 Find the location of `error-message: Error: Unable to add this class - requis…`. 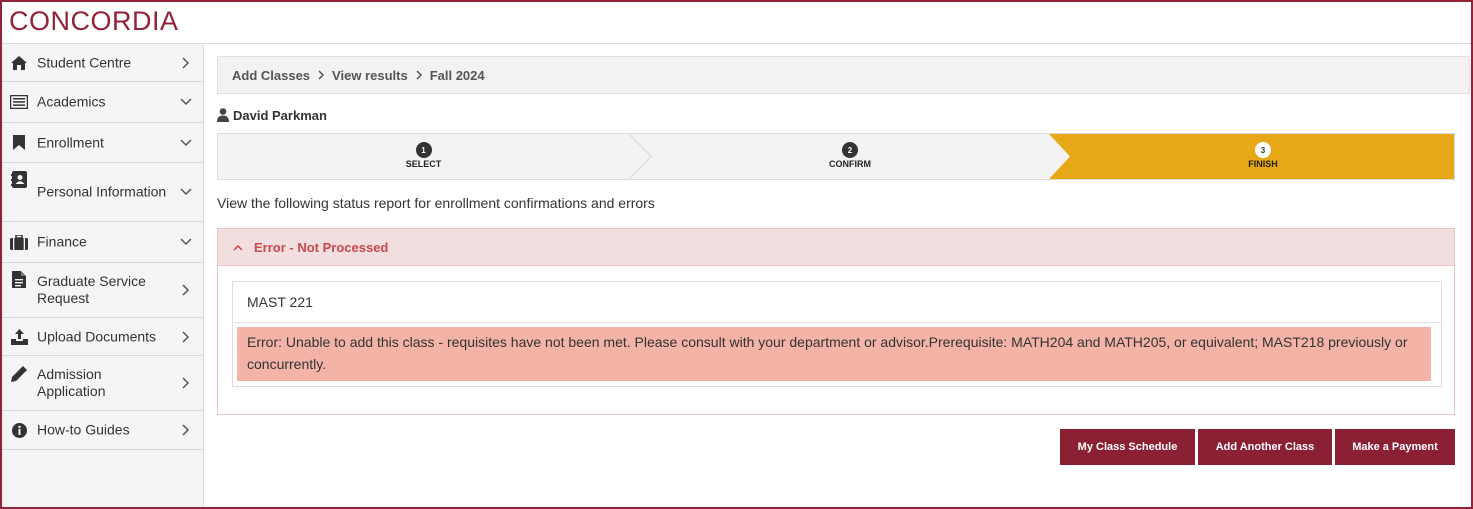

error-message: Error: Unable to add this class - requis… is located at coordinates (834, 354).